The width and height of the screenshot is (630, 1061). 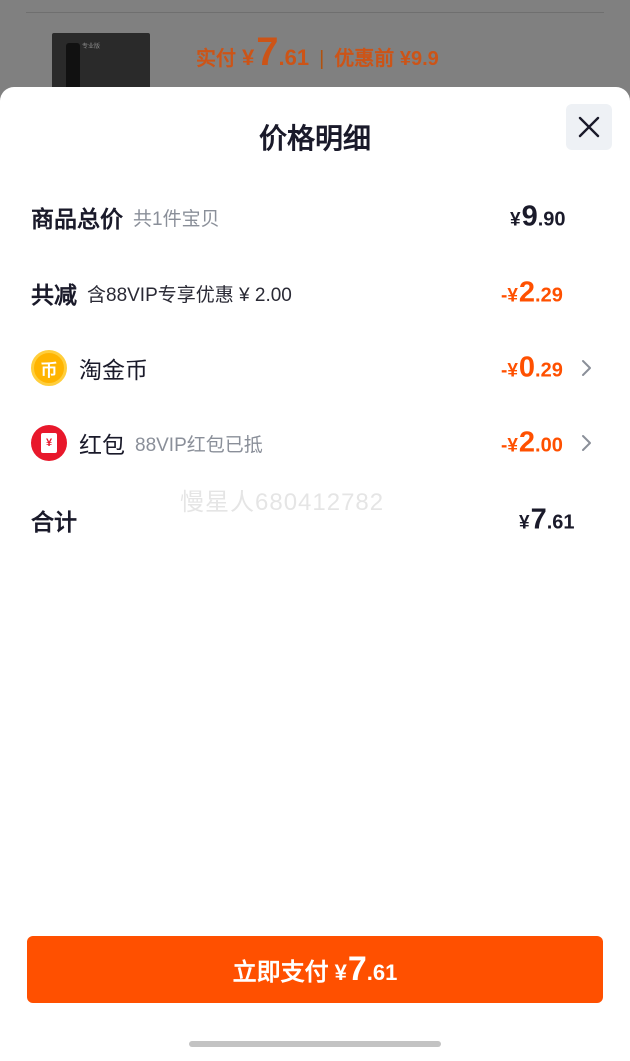 I want to click on discount-amount: -¥ 2 .29, so click(x=532, y=292).